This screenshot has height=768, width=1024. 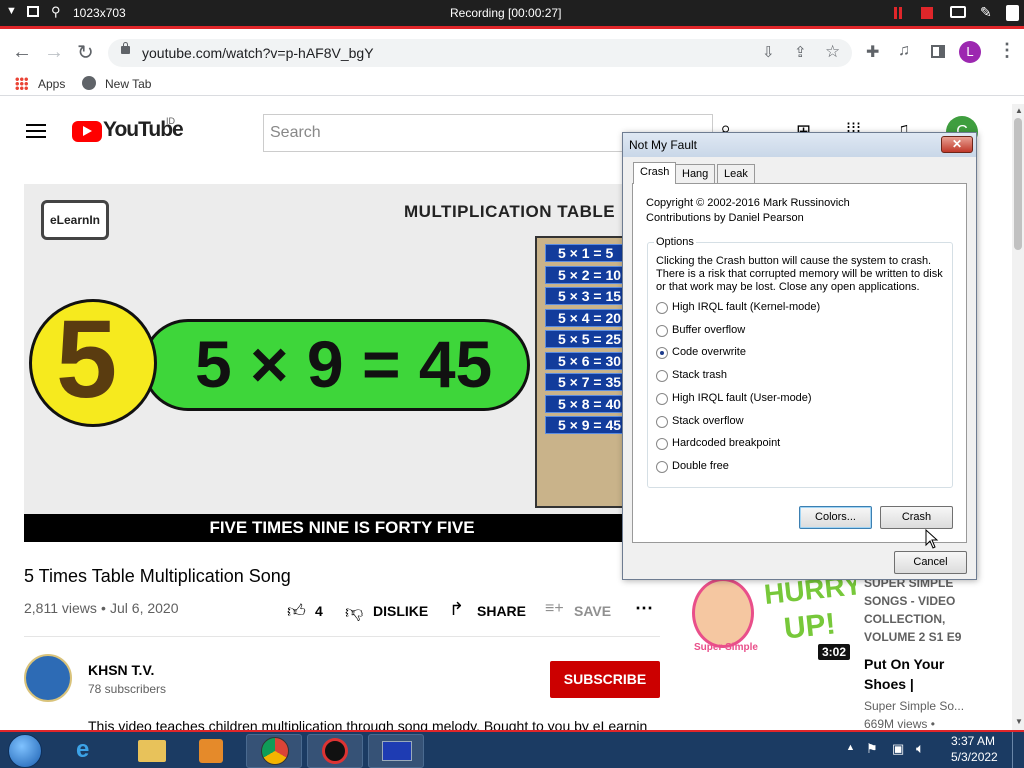 I want to click on windows-taskbar: e ▲ ⚑ ▣ 🔈︎ 3:37 AM 5/3/2022, so click(x=512, y=749).